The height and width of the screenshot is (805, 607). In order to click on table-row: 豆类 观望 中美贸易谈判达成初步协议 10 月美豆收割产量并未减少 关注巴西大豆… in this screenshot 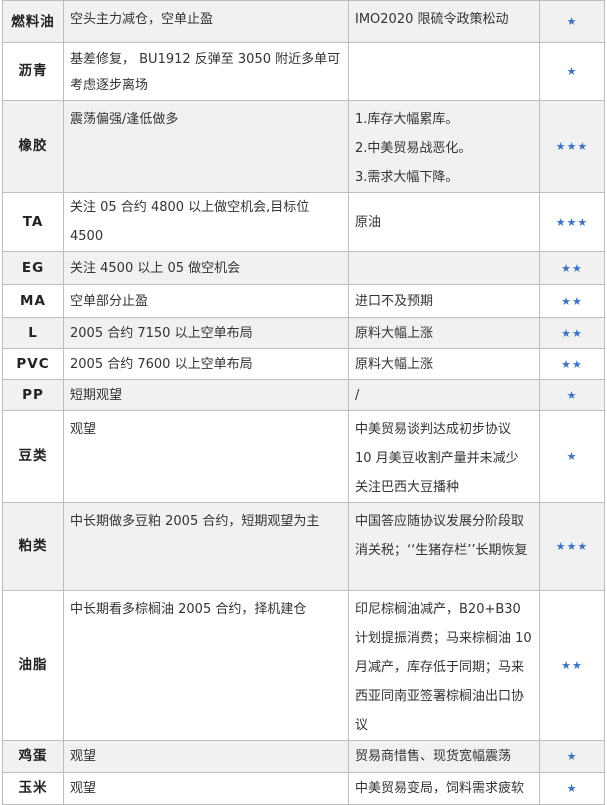, I will do `click(303, 456)`.